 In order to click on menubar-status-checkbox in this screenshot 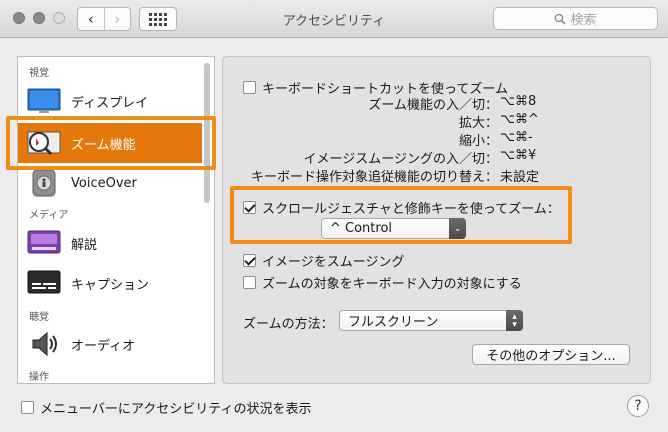, I will do `click(27, 407)`.